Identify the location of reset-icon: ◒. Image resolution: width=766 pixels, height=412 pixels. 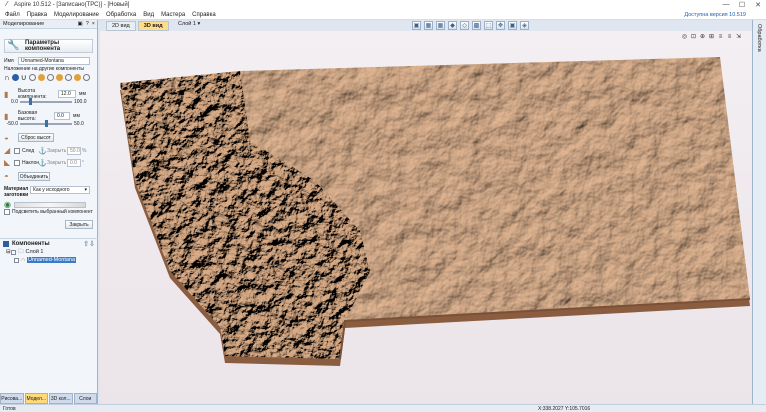
(6, 137).